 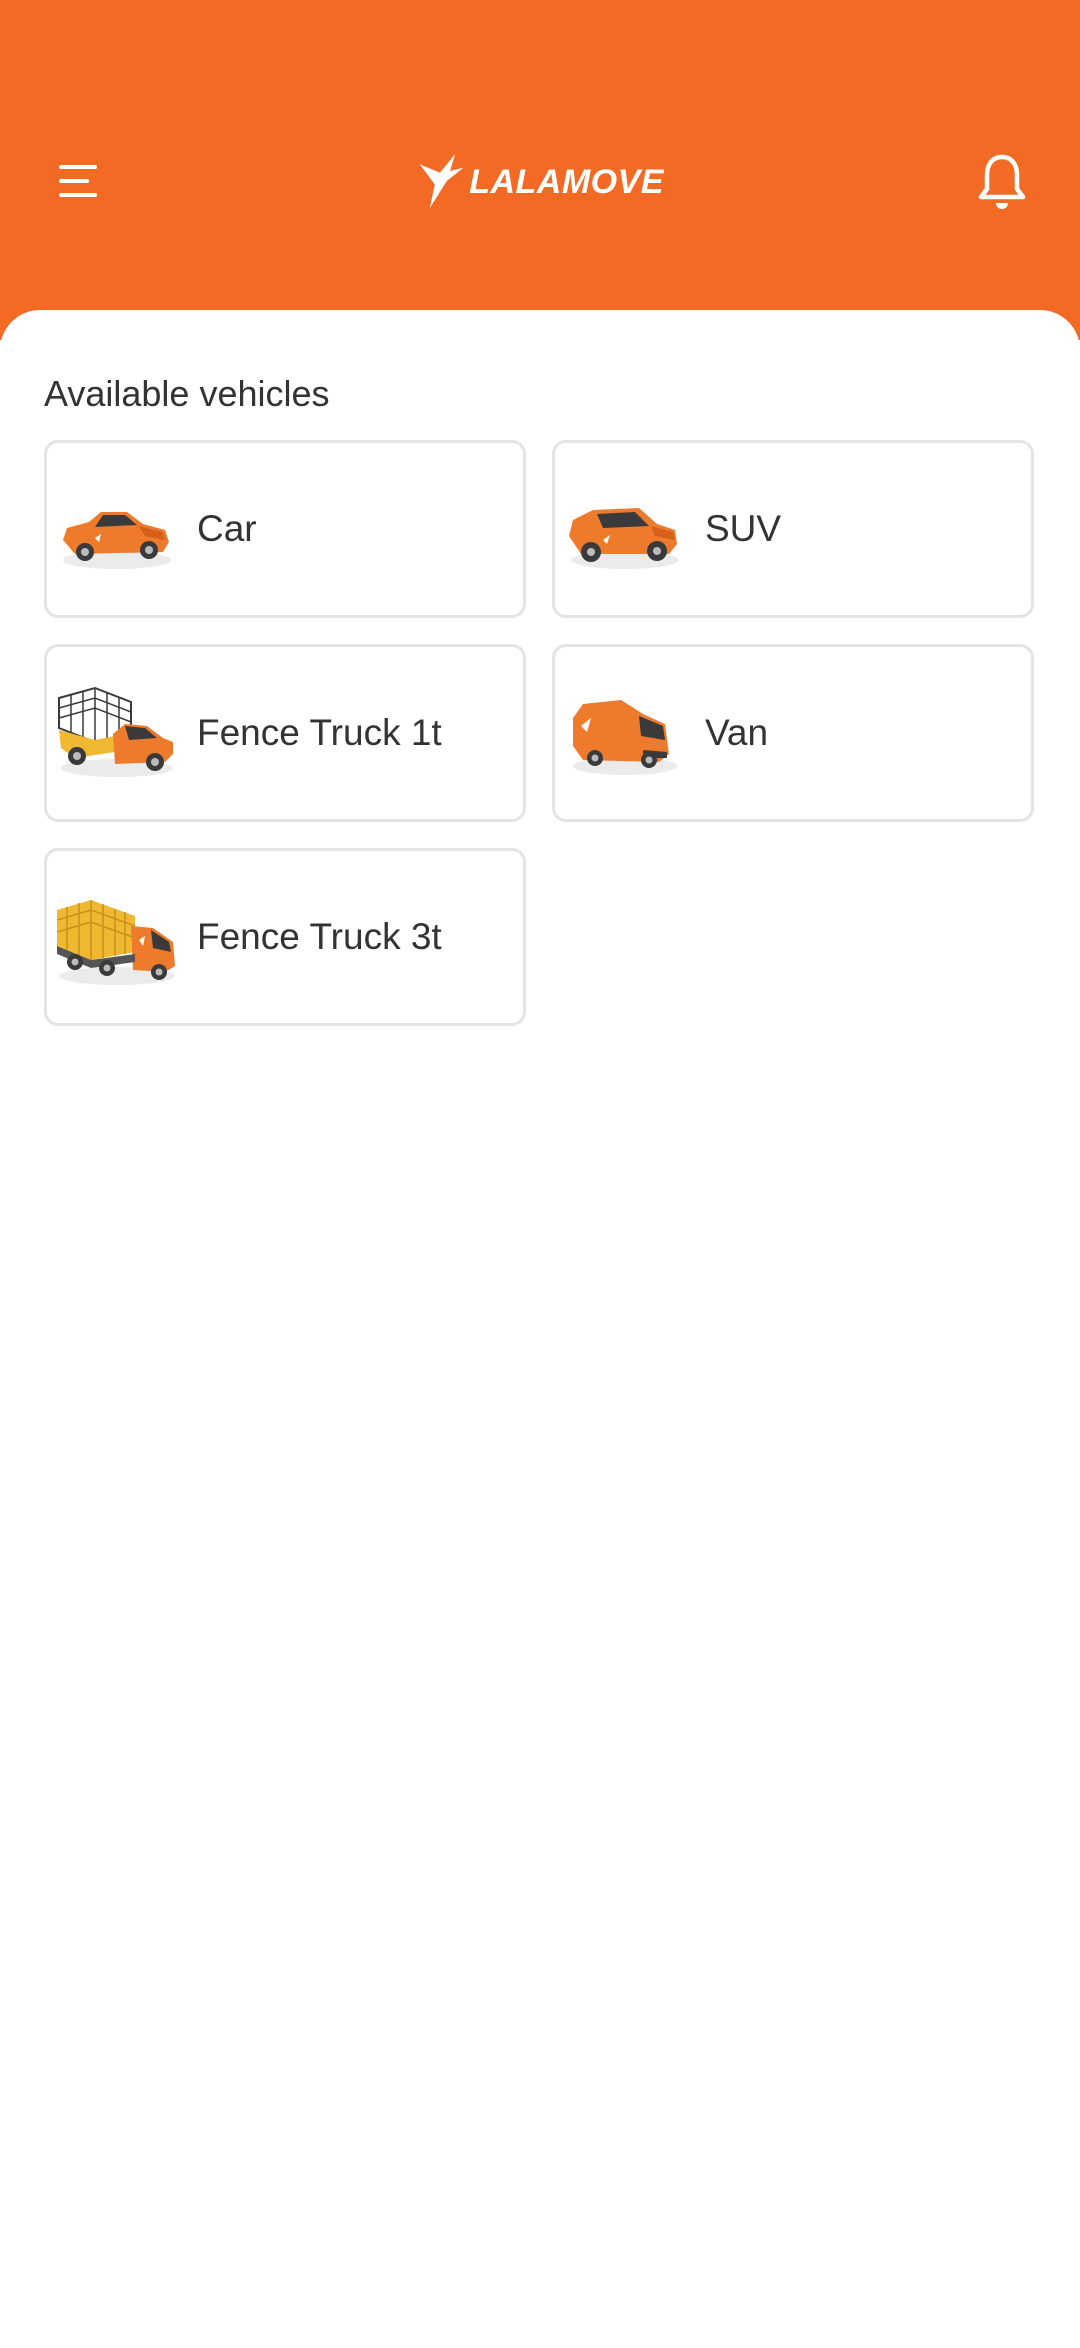 I want to click on vehicle-label: Fence Truck 1t, so click(x=319, y=732).